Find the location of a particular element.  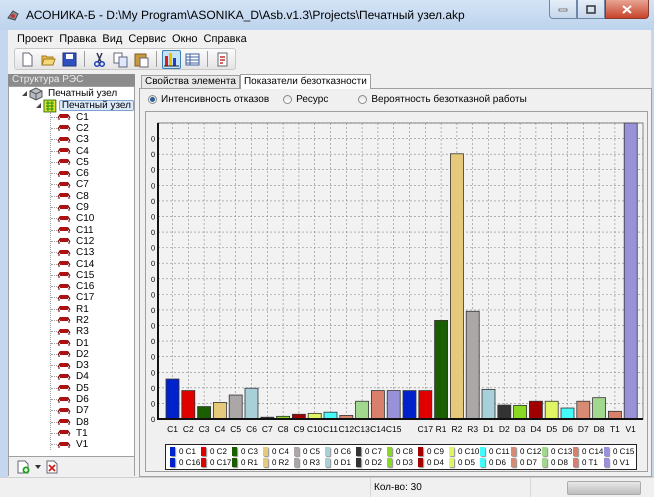

tree-item: C15 is located at coordinates (85, 275).